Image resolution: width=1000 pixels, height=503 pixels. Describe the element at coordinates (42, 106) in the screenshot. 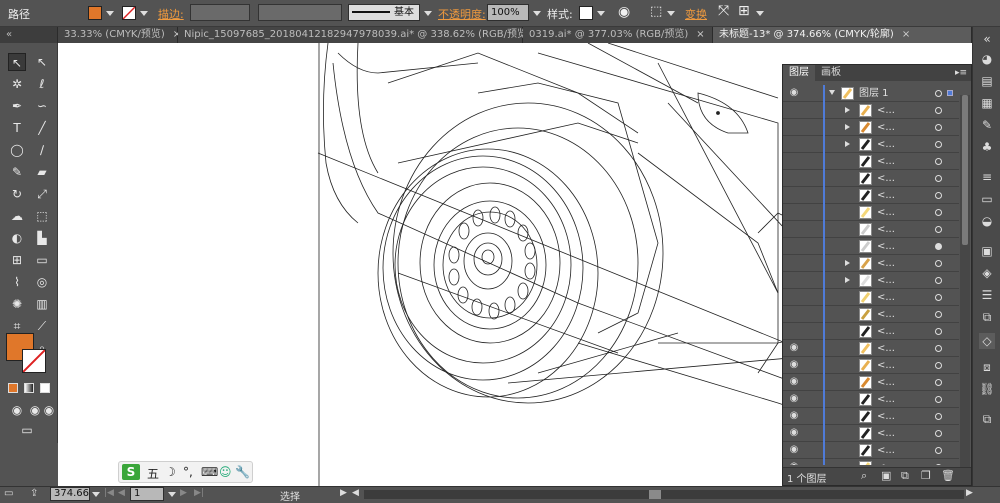

I see `curvature-icon: ∽` at that location.